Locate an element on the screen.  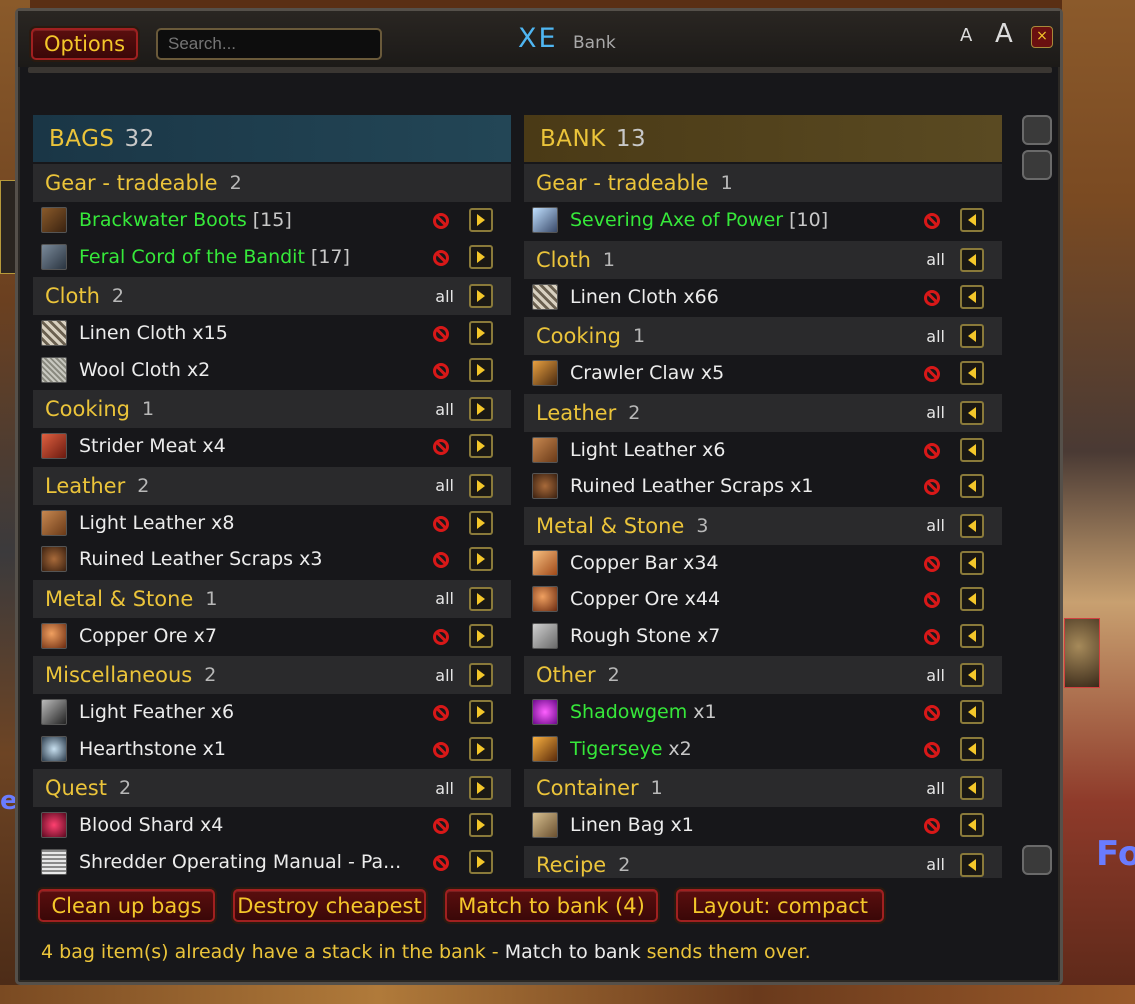
bags-header: BAGS 32 is located at coordinates (272, 138).